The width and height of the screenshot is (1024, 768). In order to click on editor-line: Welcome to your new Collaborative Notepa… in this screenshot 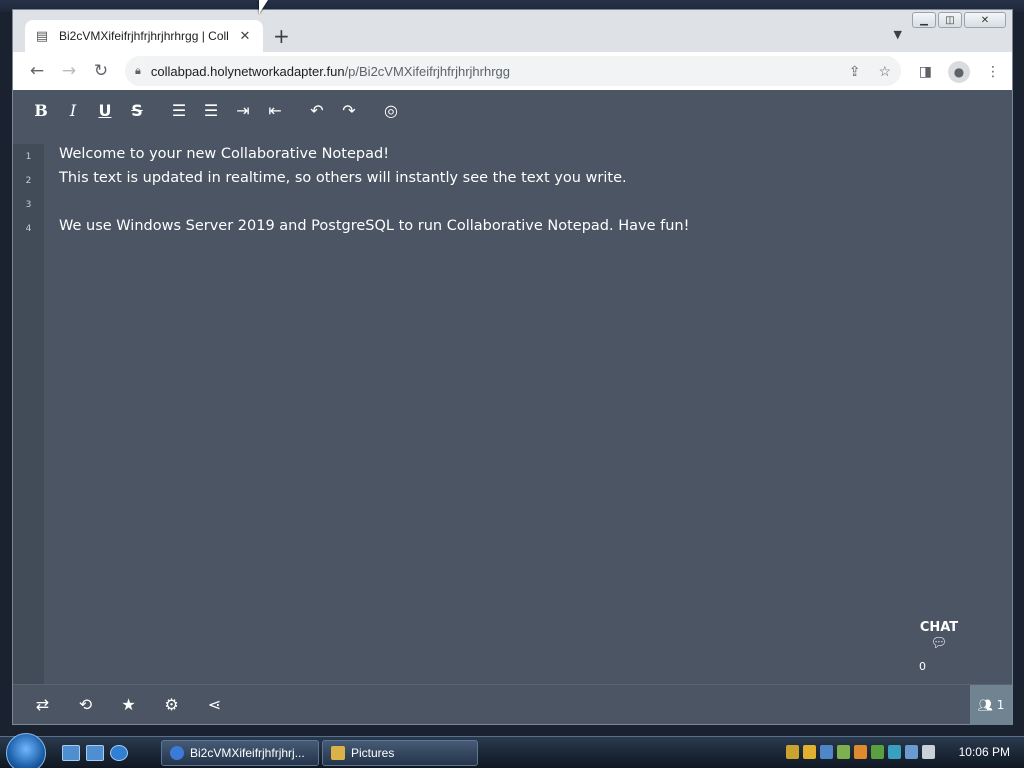, I will do `click(224, 154)`.